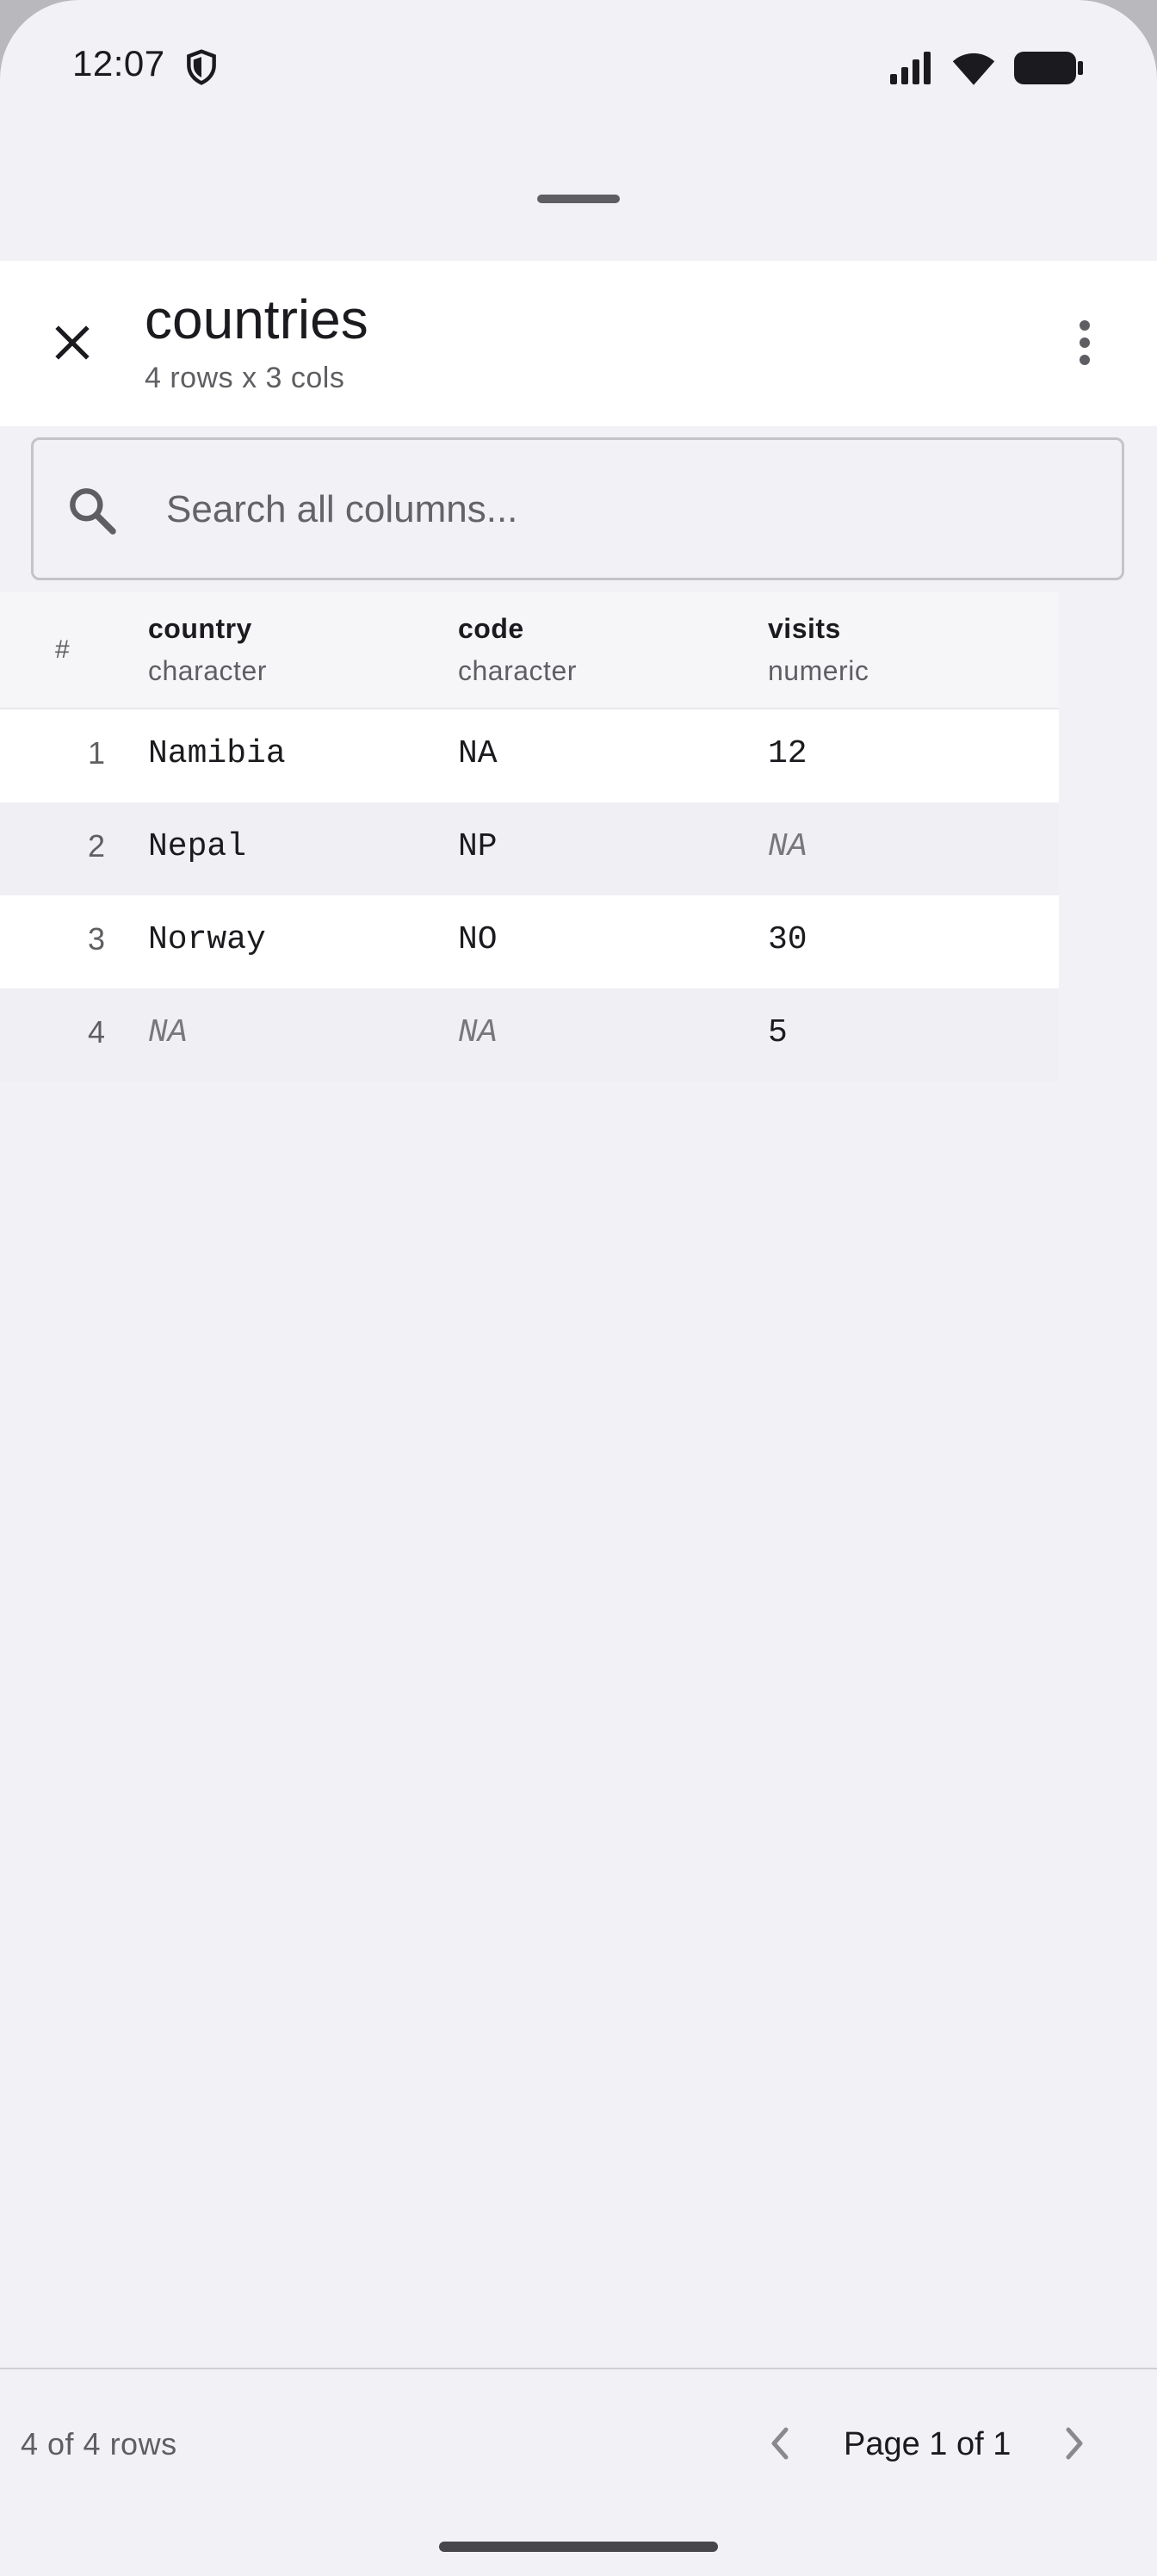 This screenshot has width=1157, height=2576. What do you see at coordinates (478, 846) in the screenshot?
I see `table-cell: NP` at bounding box center [478, 846].